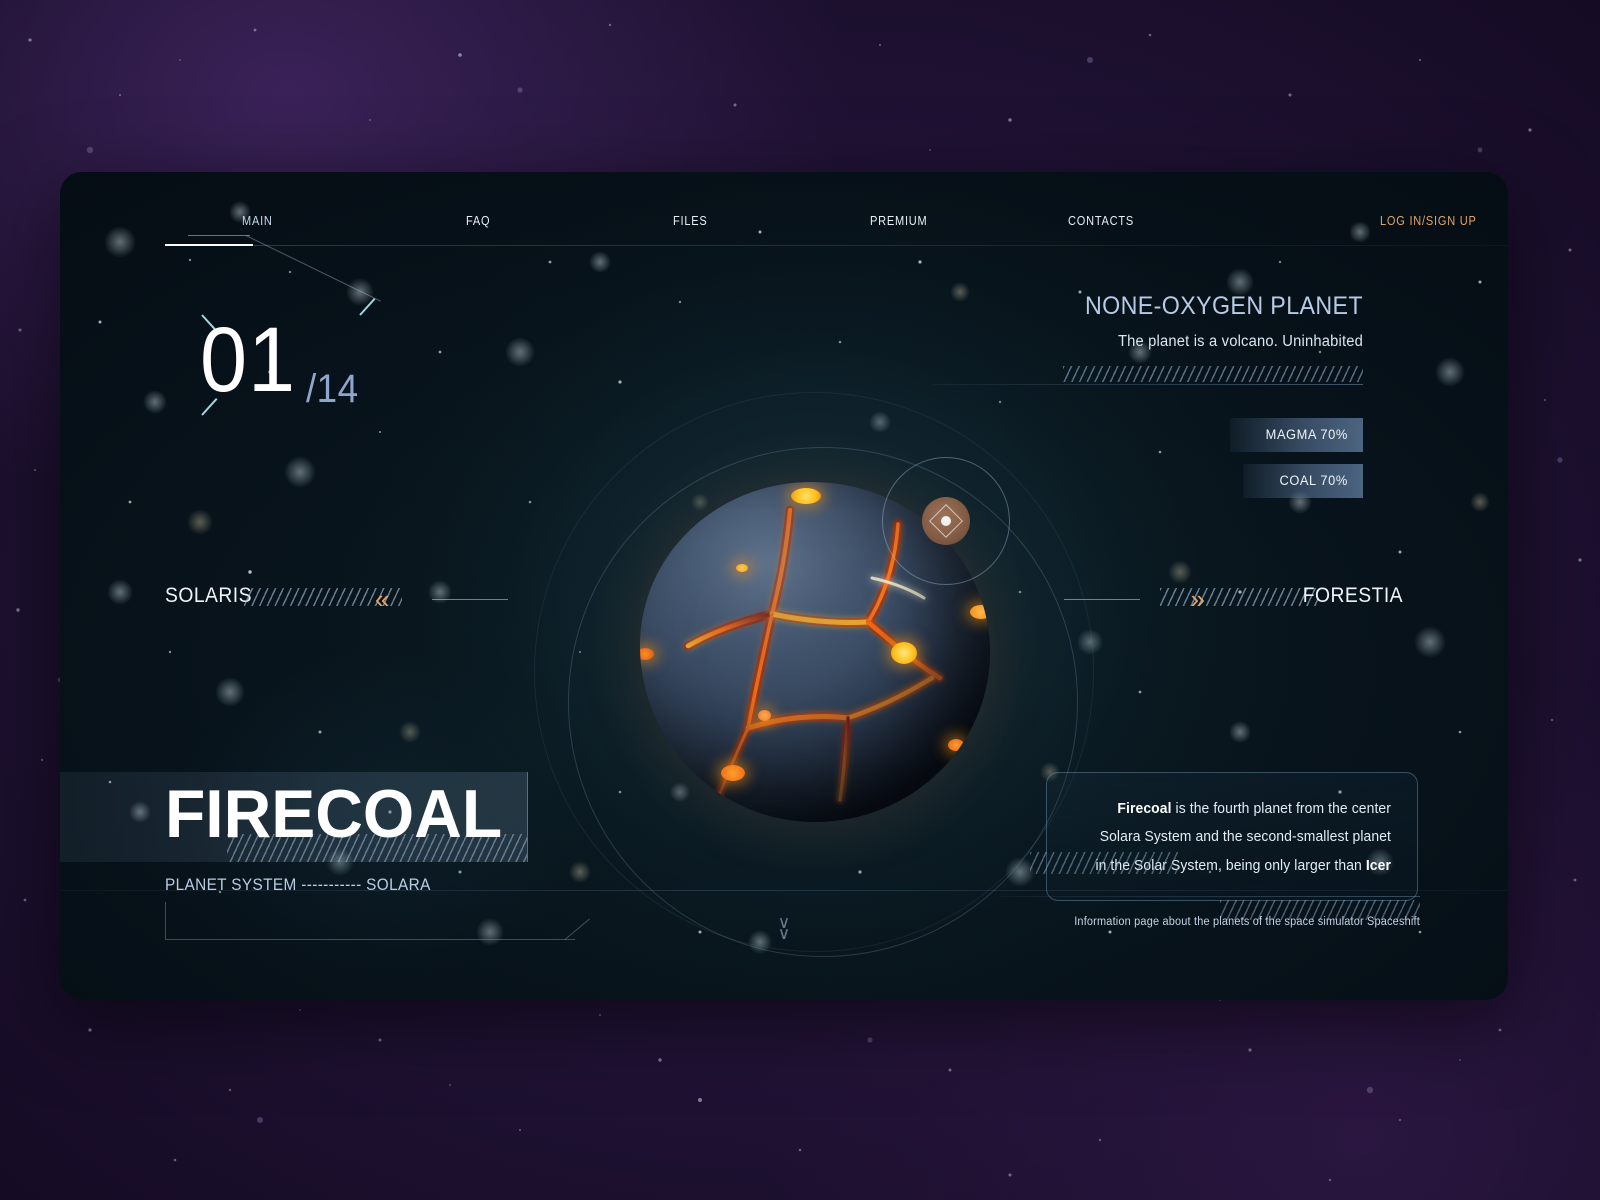 The height and width of the screenshot is (1200, 1600). I want to click on planet-counter: 01 /14, so click(310, 357).